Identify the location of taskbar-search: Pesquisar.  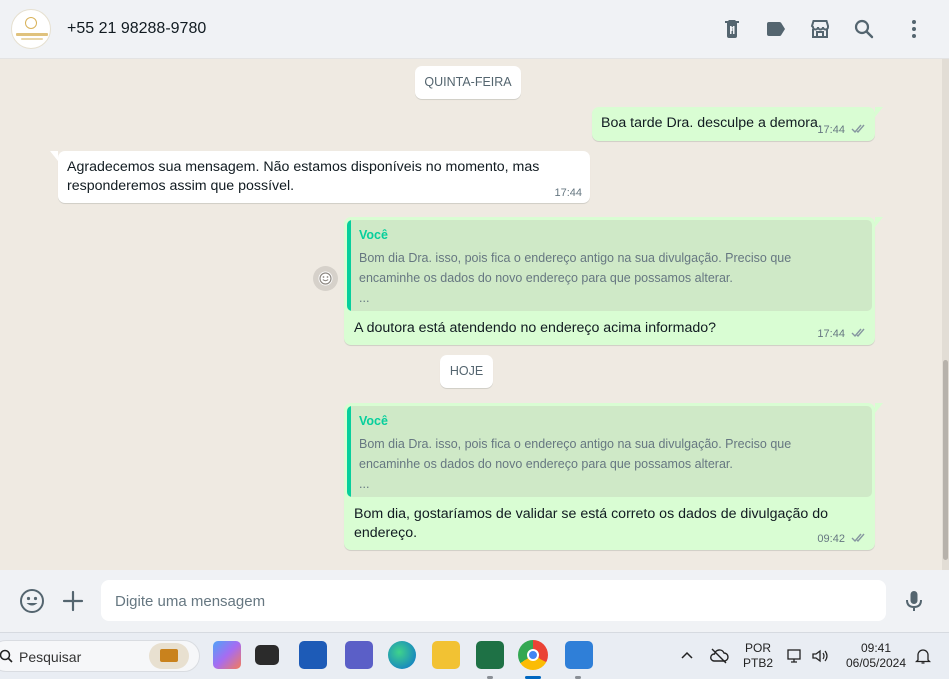
(100, 656).